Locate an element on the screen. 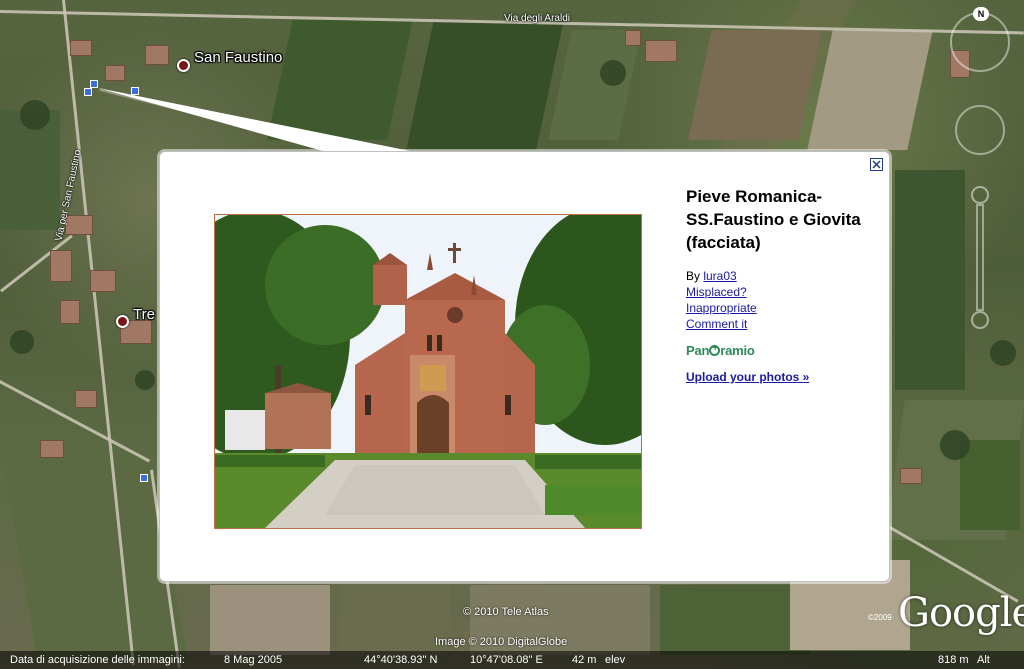 This screenshot has width=1024, height=669. compass-ring is located at coordinates (980, 42).